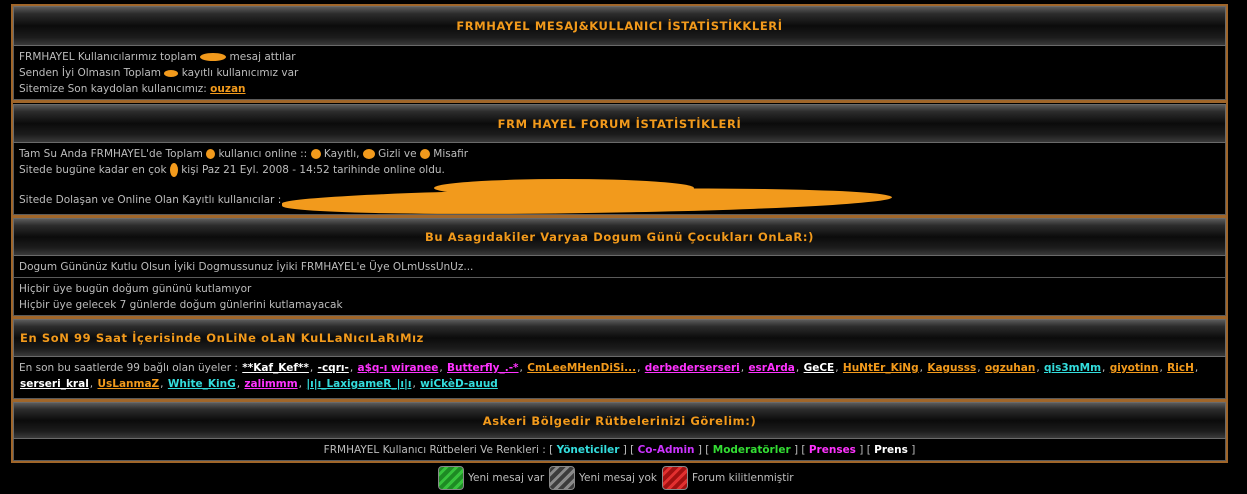 This screenshot has width=1247, height=494. I want to click on section-title: Askeri Bölgedir Rütbelerinizi Görelim:), so click(619, 420).